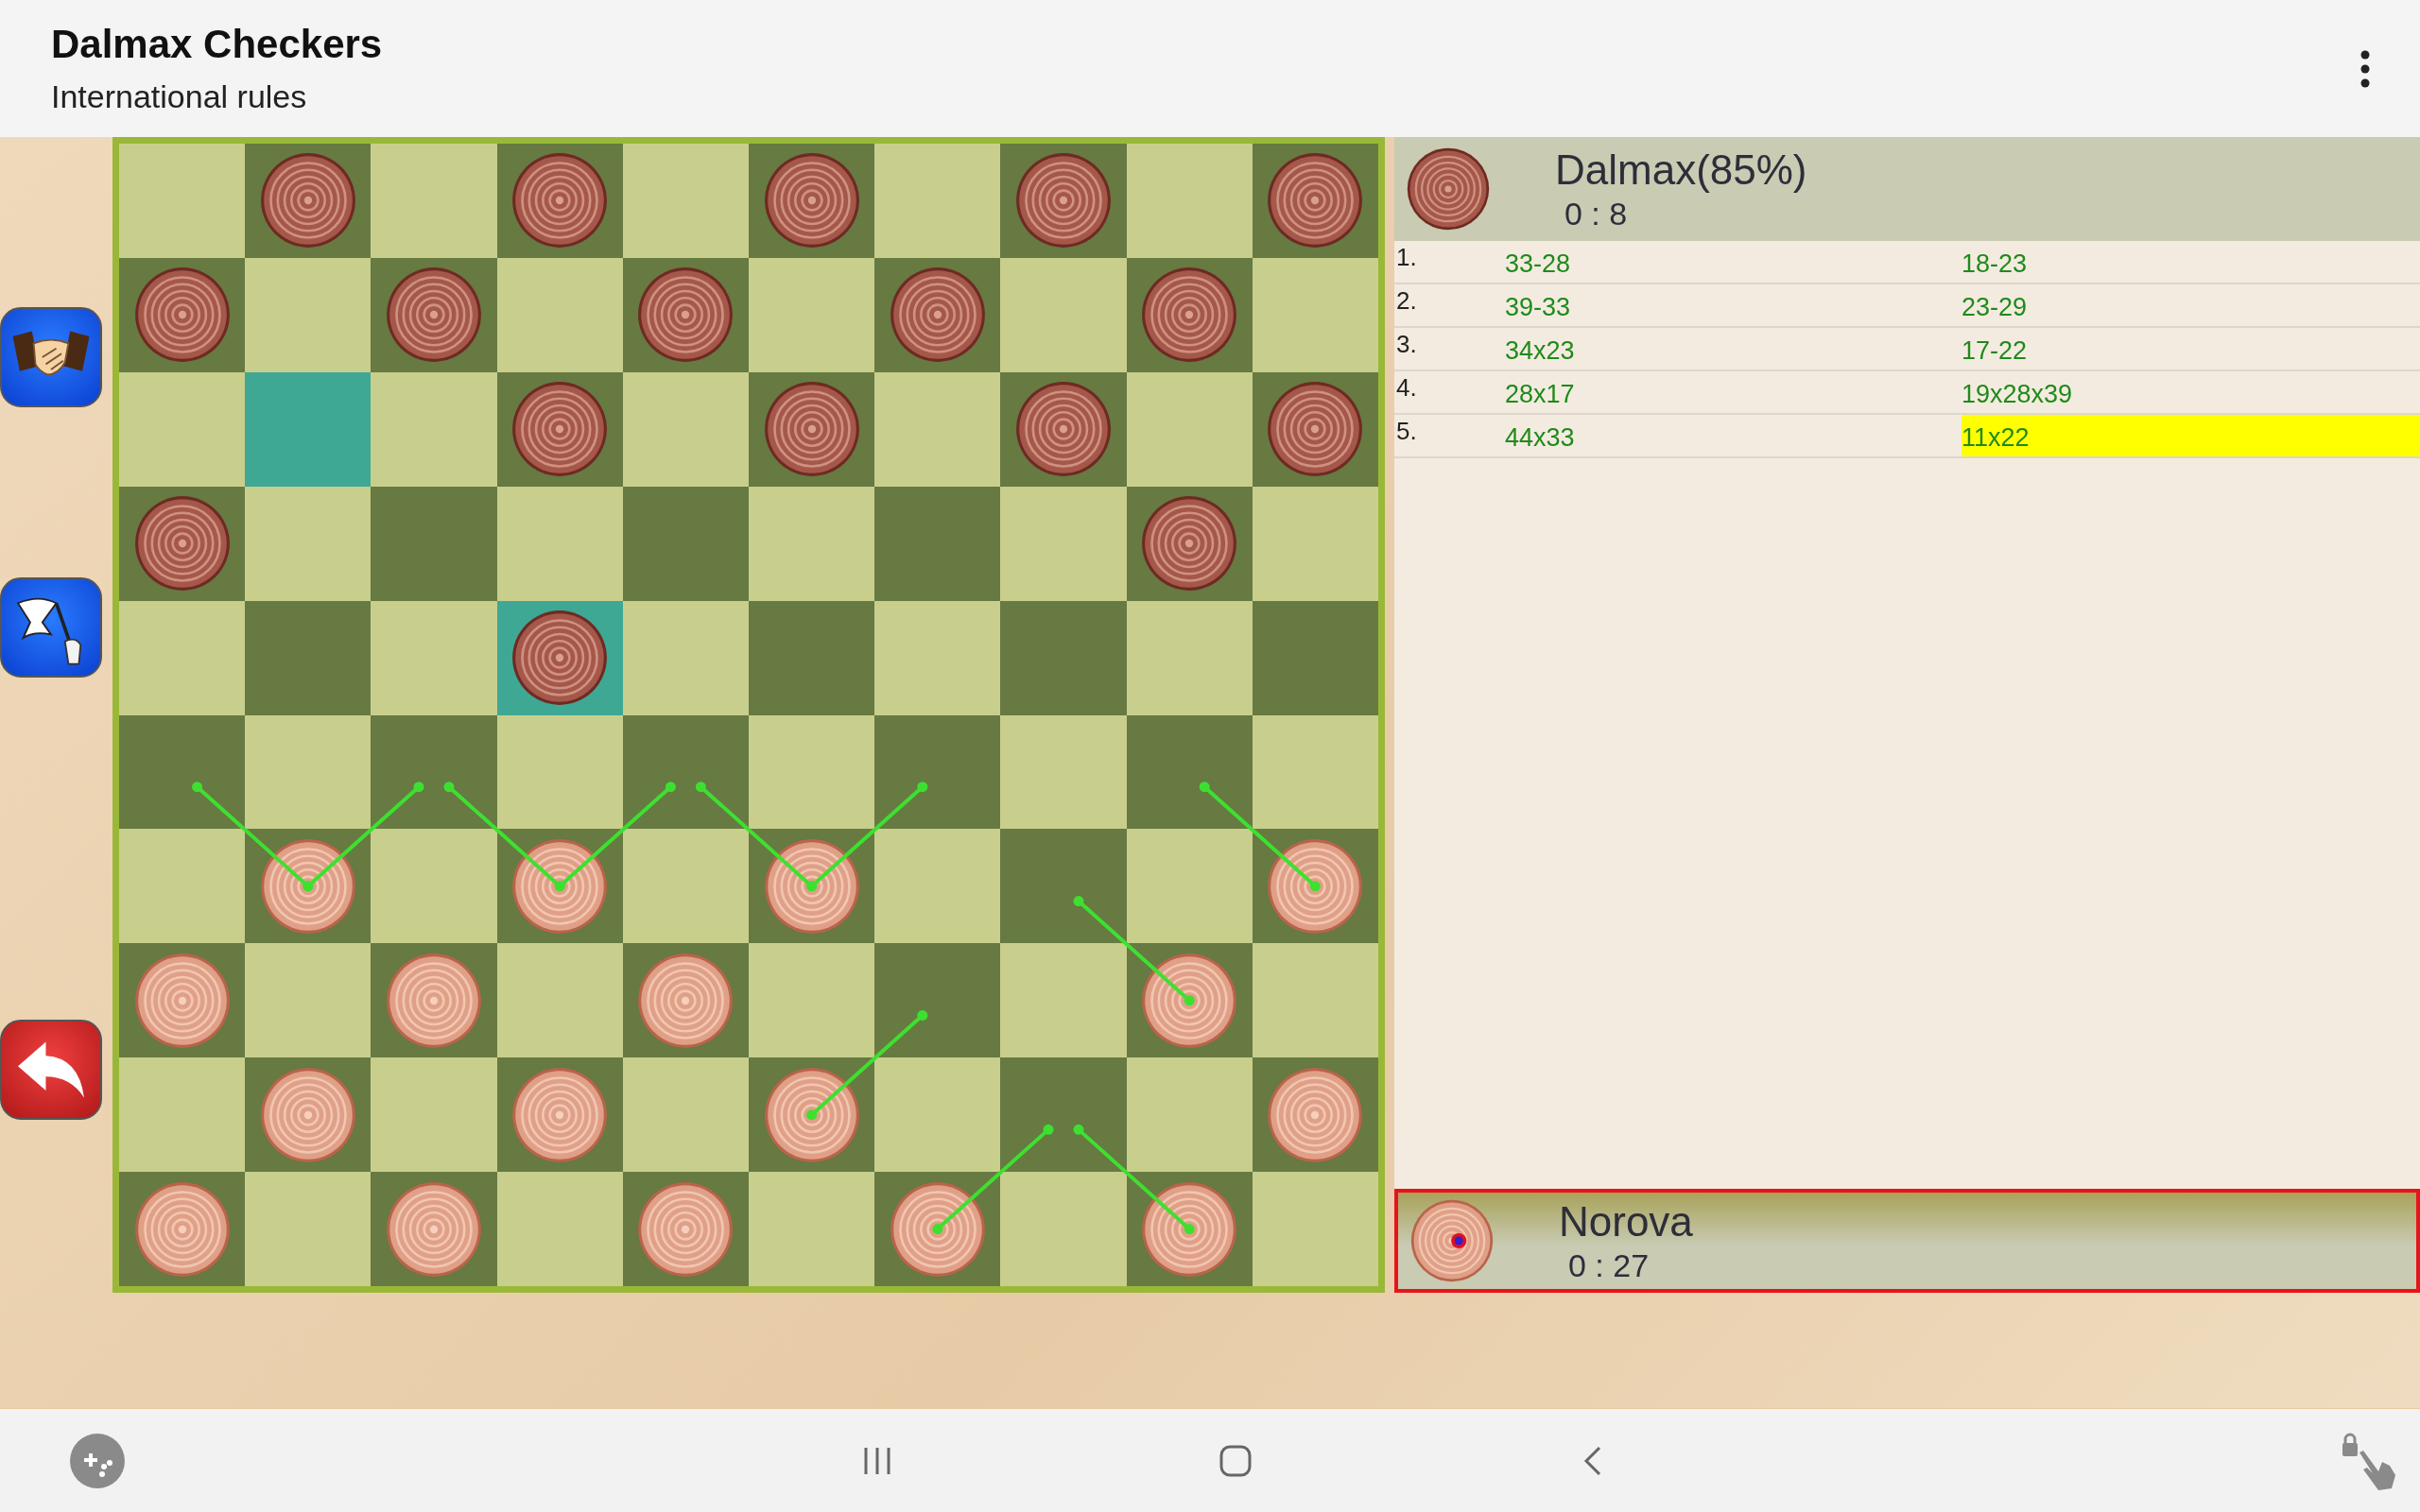 This screenshot has width=2420, height=1512. Describe the element at coordinates (2191, 348) in the screenshot. I see `move-text: 17-22` at that location.